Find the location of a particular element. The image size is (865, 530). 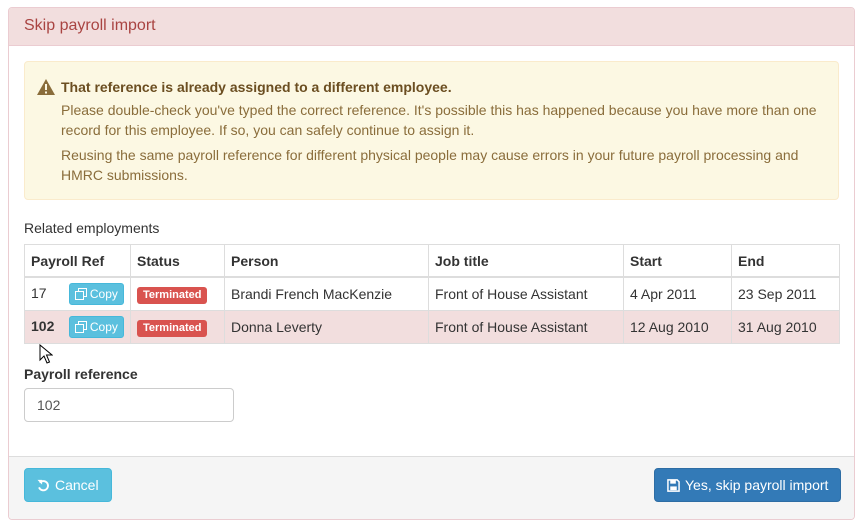

cancel-label: Cancel is located at coordinates (77, 485).